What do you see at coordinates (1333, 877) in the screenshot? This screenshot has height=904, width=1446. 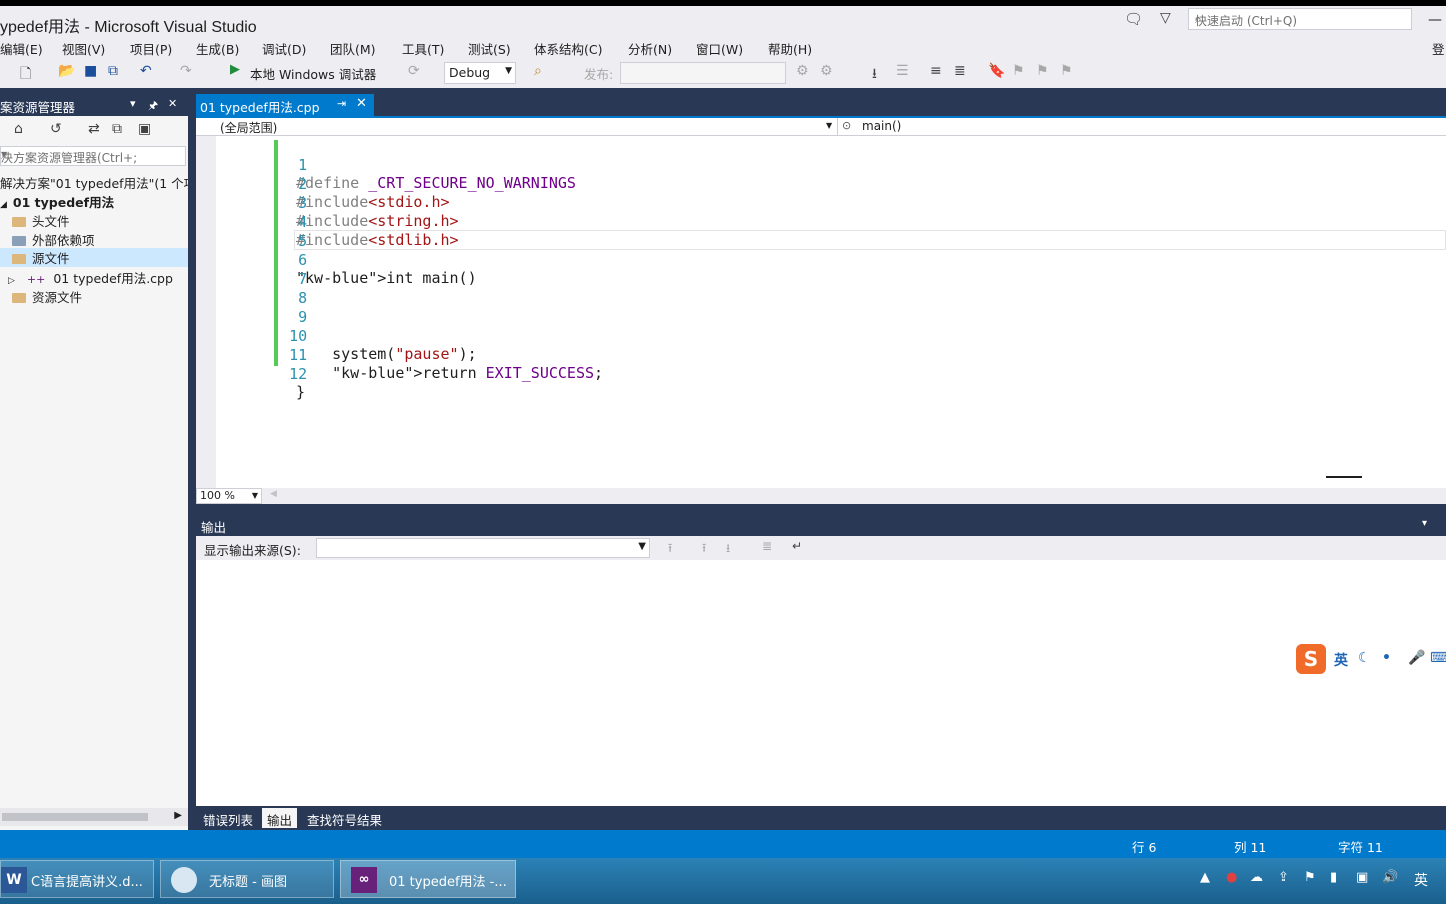 I see `device-icon: ▮` at bounding box center [1333, 877].